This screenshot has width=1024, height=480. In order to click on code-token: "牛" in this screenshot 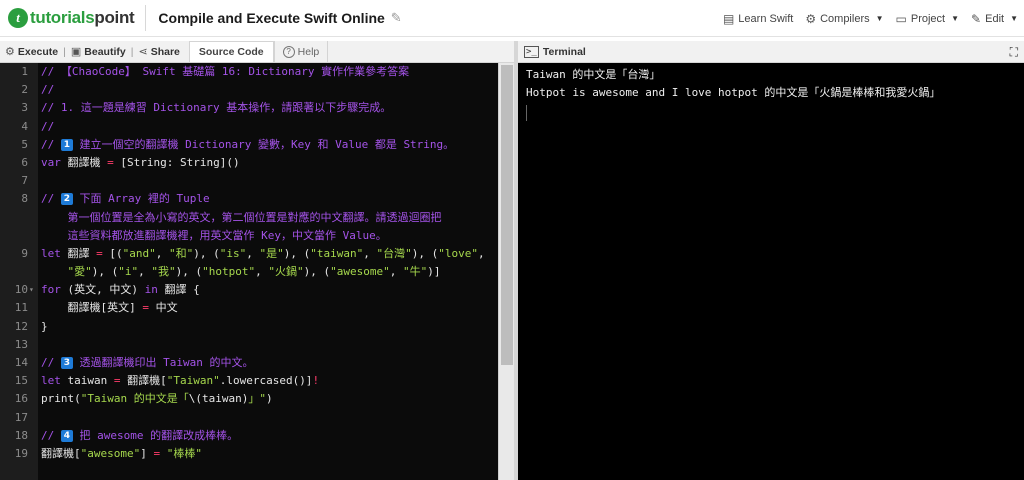, I will do `click(415, 272)`.